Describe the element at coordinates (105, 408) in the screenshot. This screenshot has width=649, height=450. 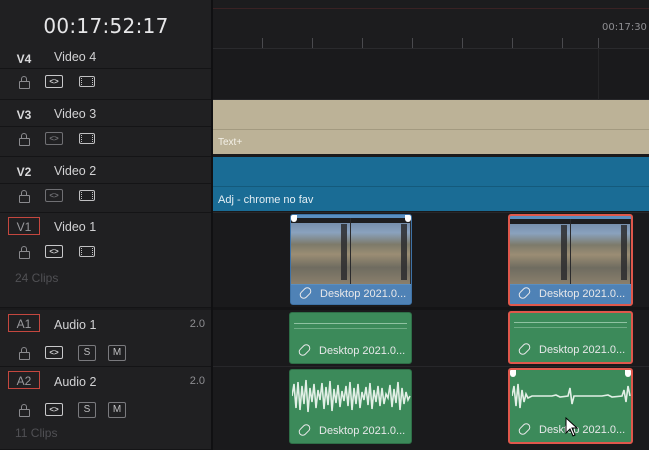
I see `track-header-a2: A2 Audio 2 2.0 <> S M 11 Clips` at that location.